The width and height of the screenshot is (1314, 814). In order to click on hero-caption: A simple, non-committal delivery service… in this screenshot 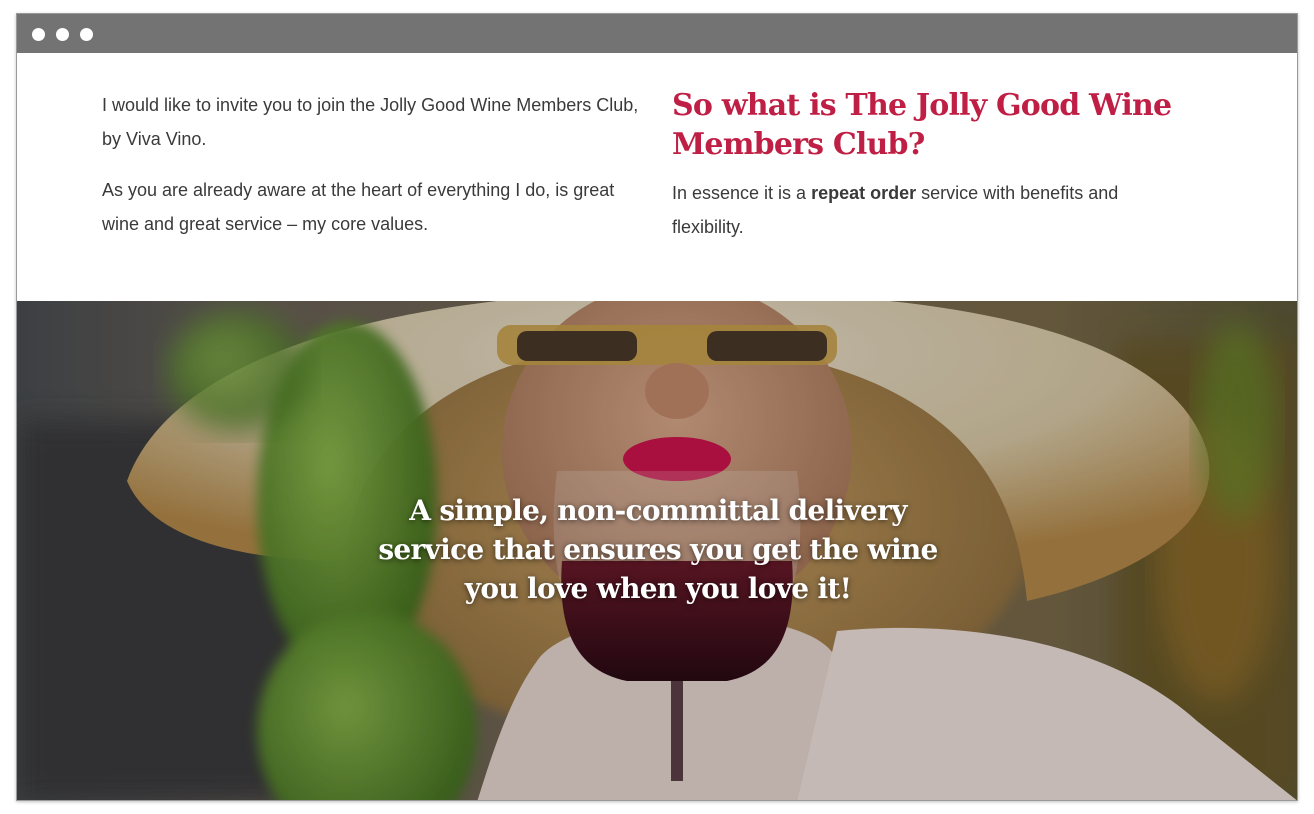, I will do `click(658, 549)`.